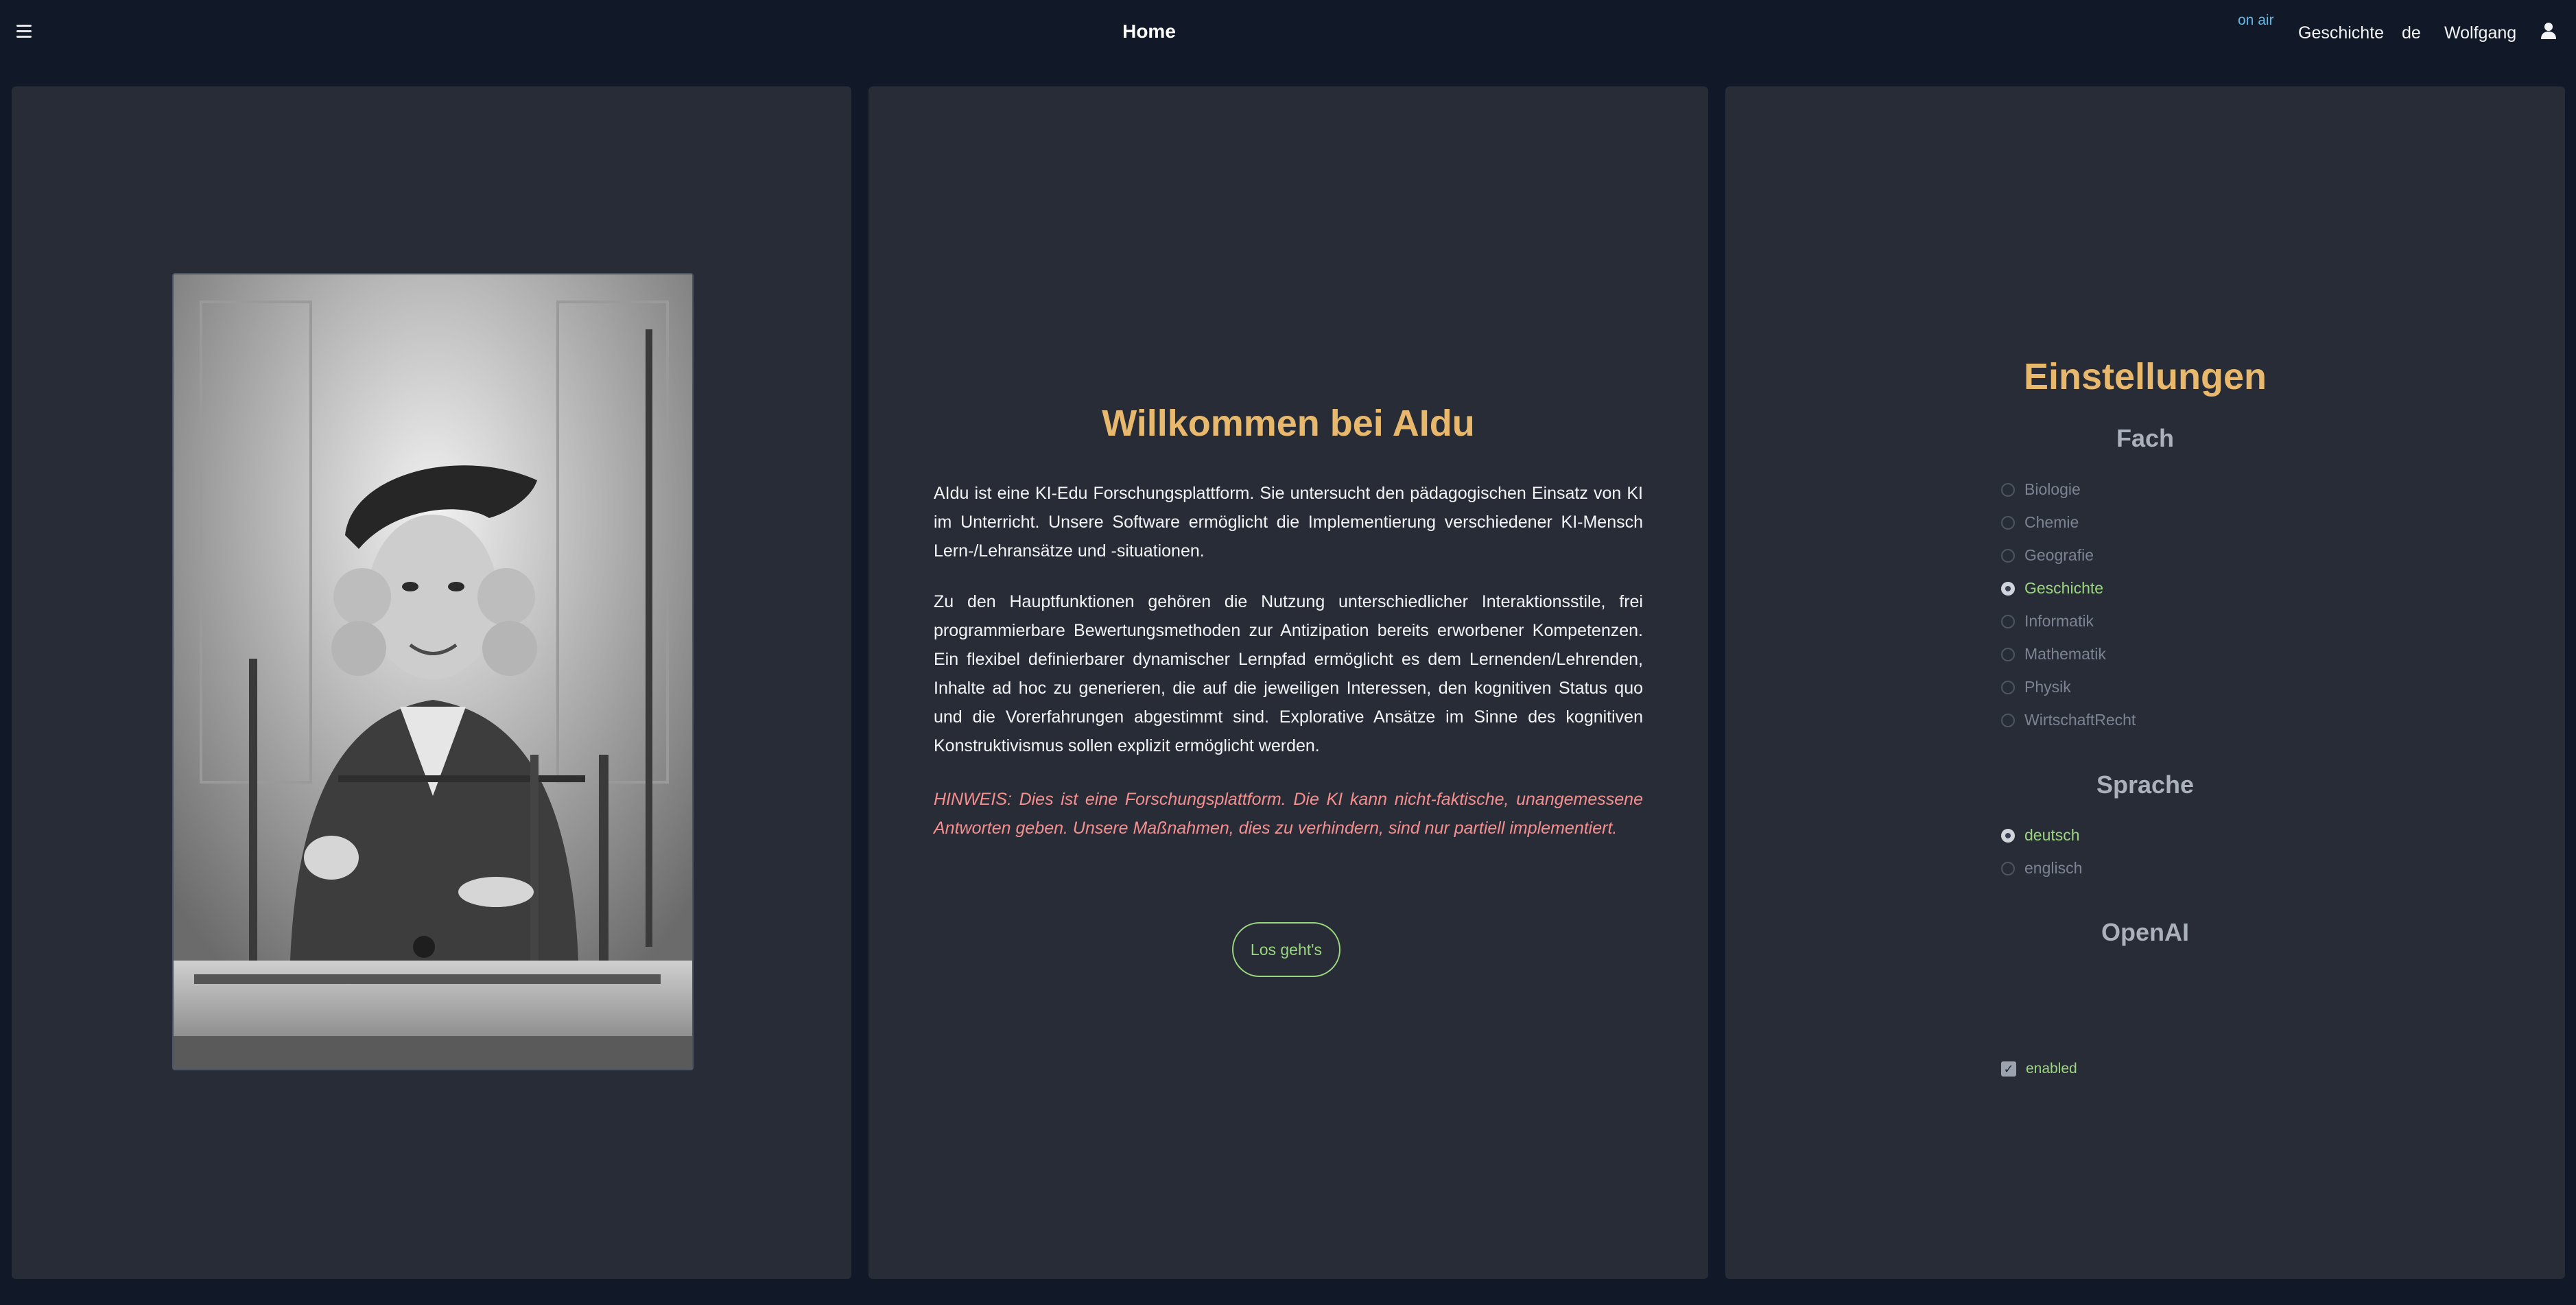  What do you see at coordinates (2145, 785) in the screenshot?
I see `language-heading: Sprache` at bounding box center [2145, 785].